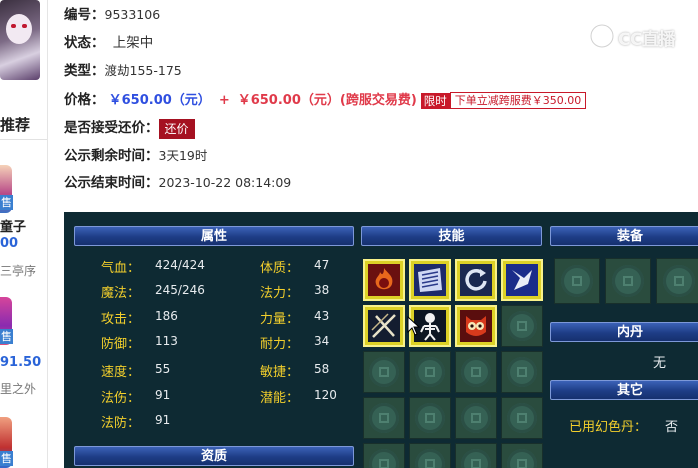 This screenshot has height=468, width=698. Describe the element at coordinates (21, 362) in the screenshot. I see `recommend-item-price-2: 91.50` at that location.